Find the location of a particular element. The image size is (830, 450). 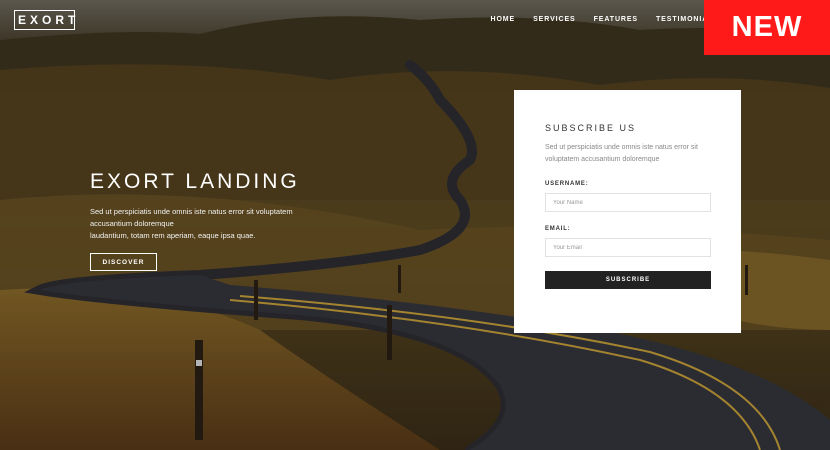

subscribe-title: SUBSCRIBE US is located at coordinates (591, 128).